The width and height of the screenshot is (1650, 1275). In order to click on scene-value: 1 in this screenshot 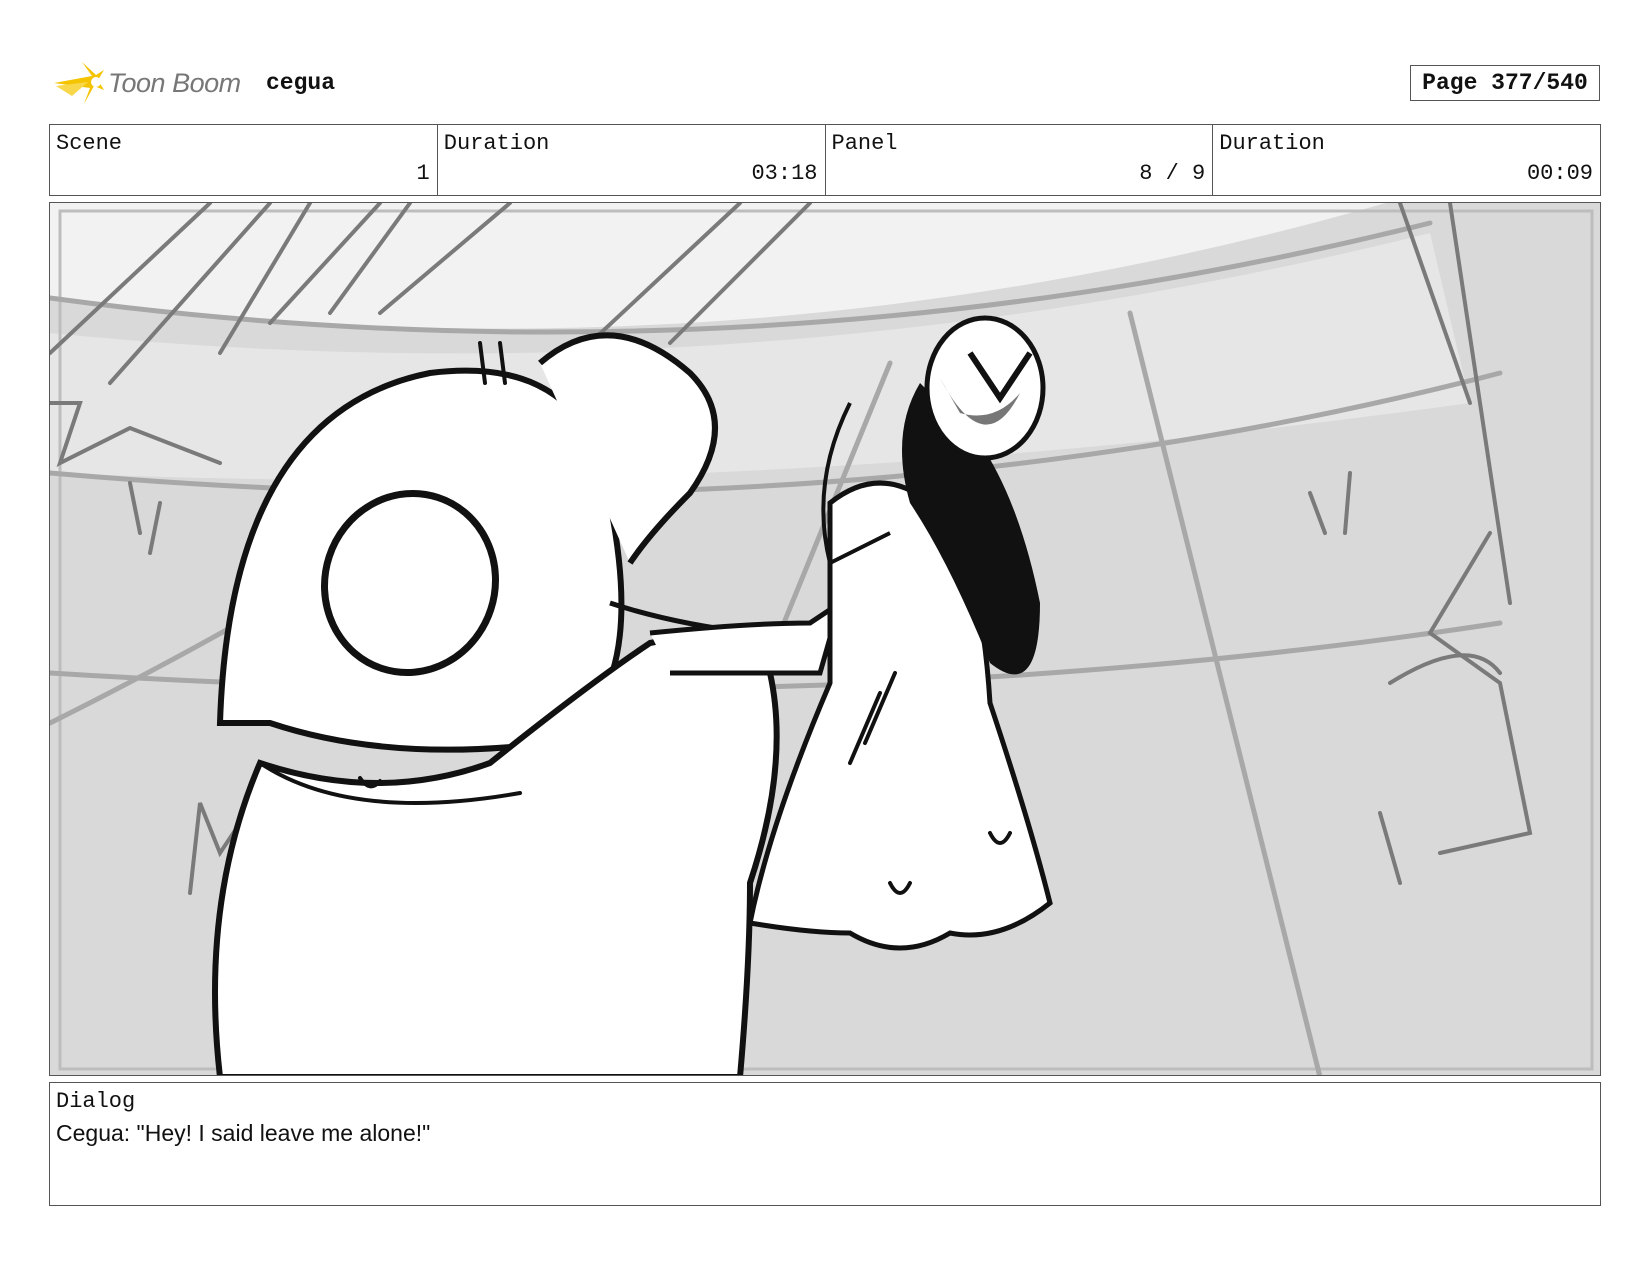, I will do `click(423, 173)`.